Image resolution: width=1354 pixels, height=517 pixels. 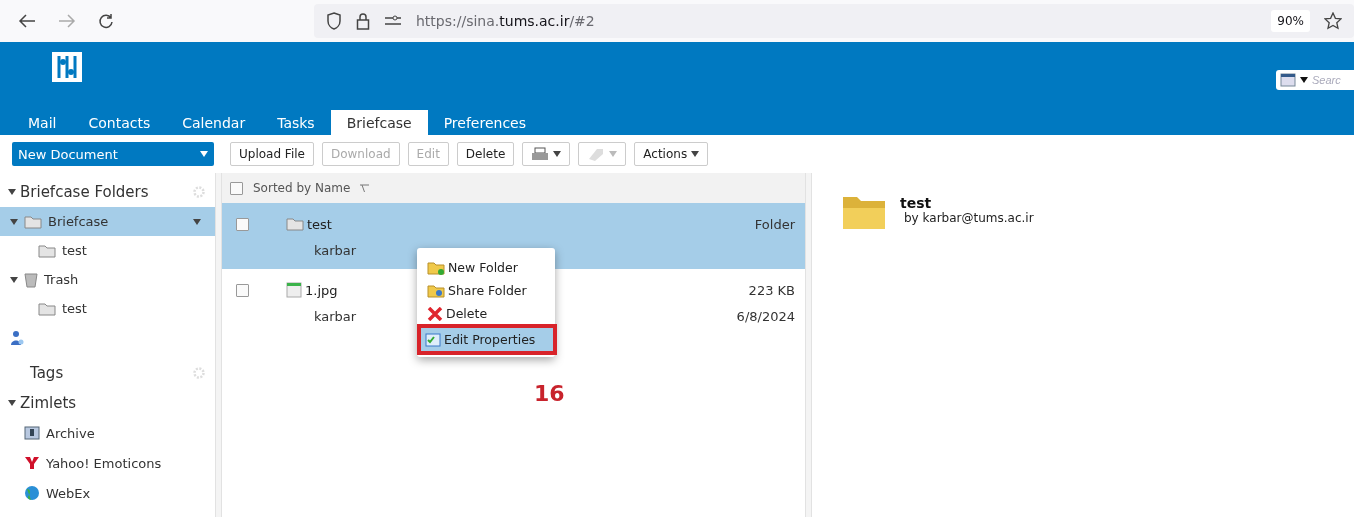 What do you see at coordinates (365, 188) in the screenshot?
I see `sort-icon` at bounding box center [365, 188].